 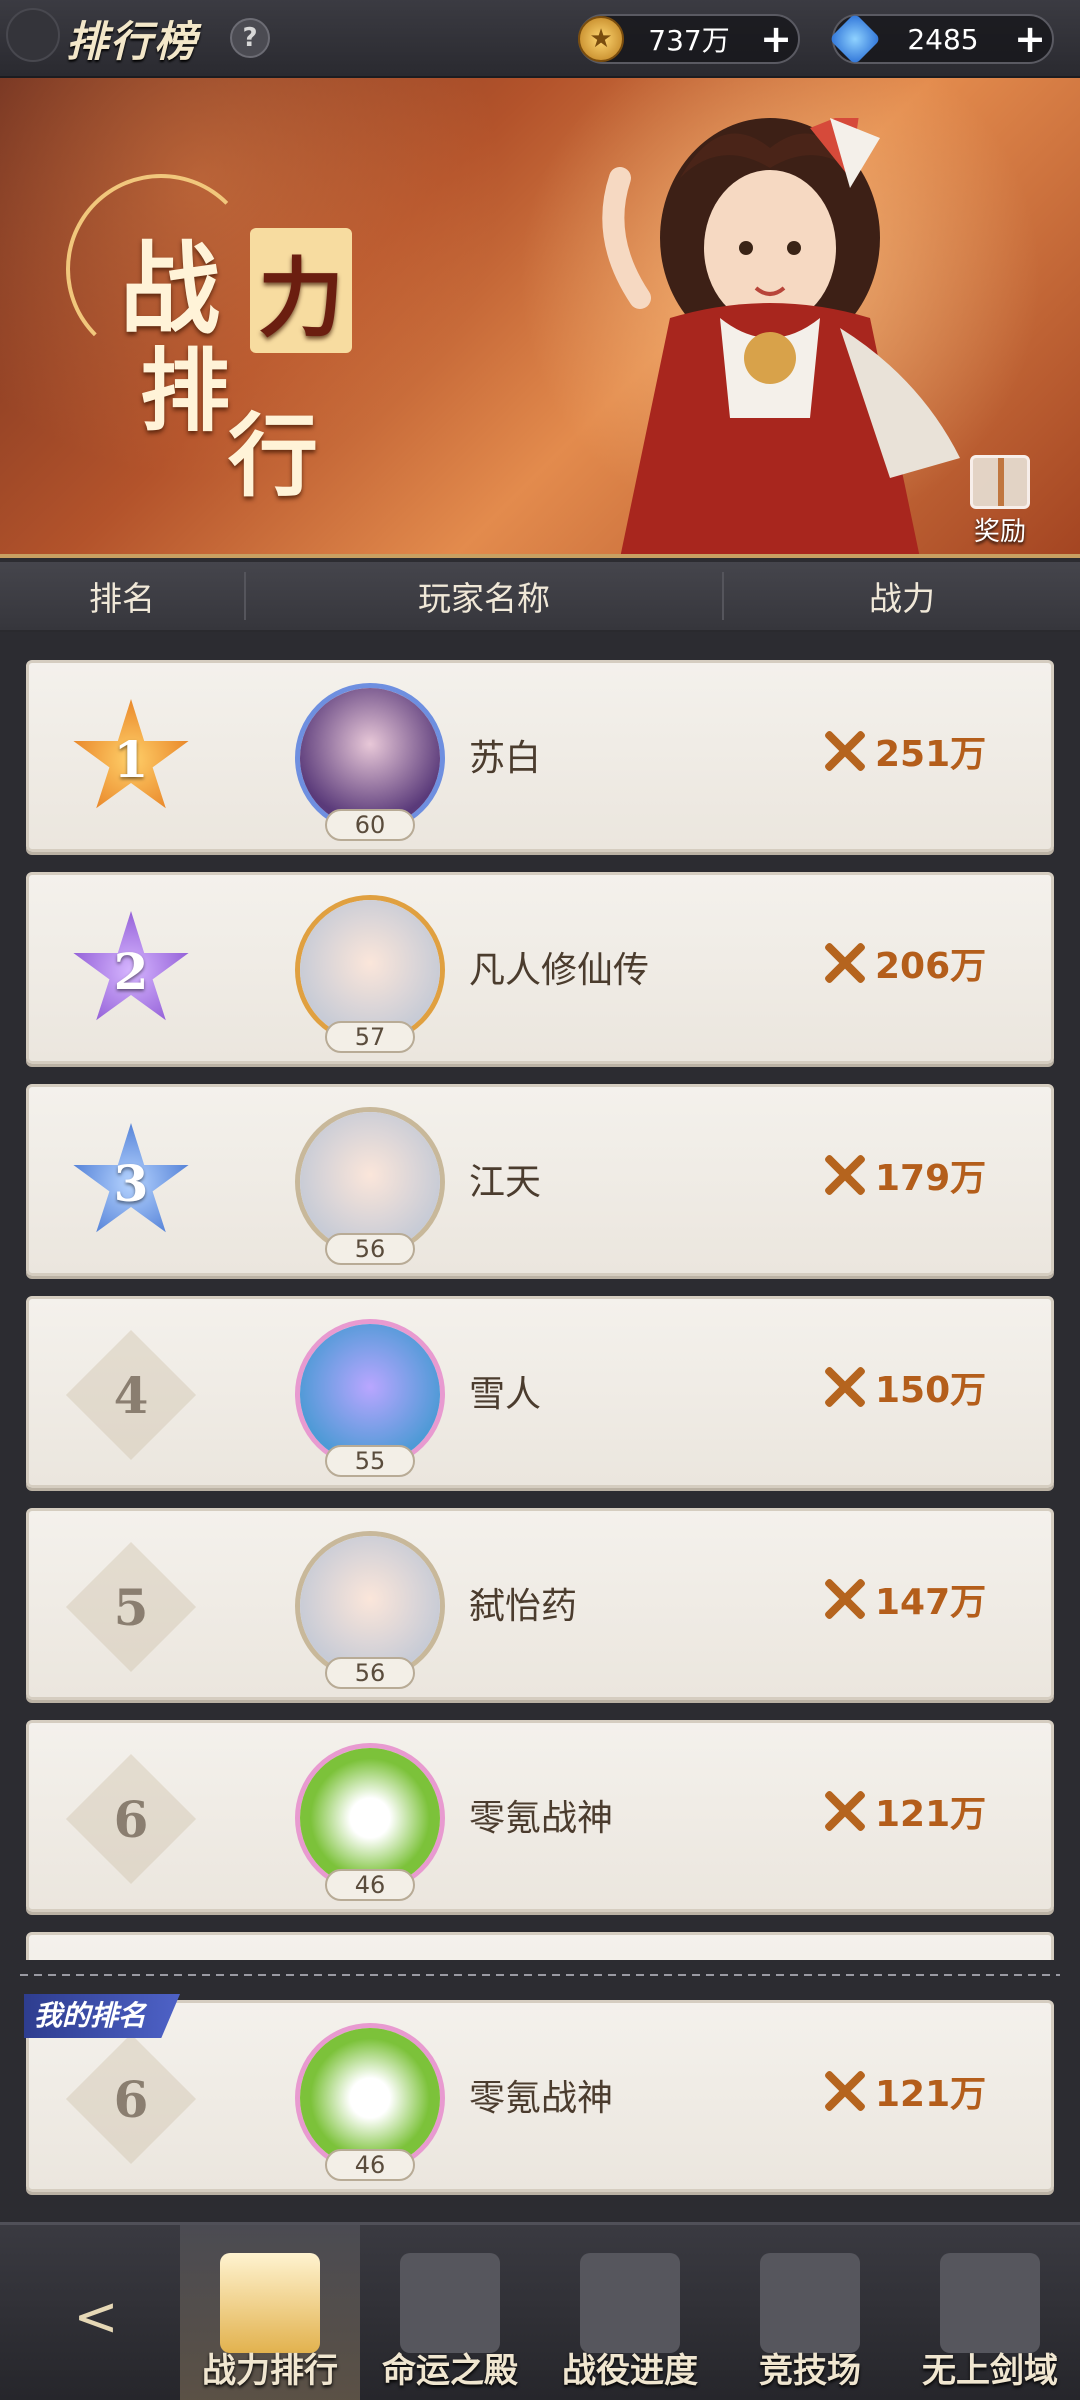 What do you see at coordinates (102, 2016) in the screenshot?
I see `my-rank-label: 我的排名` at bounding box center [102, 2016].